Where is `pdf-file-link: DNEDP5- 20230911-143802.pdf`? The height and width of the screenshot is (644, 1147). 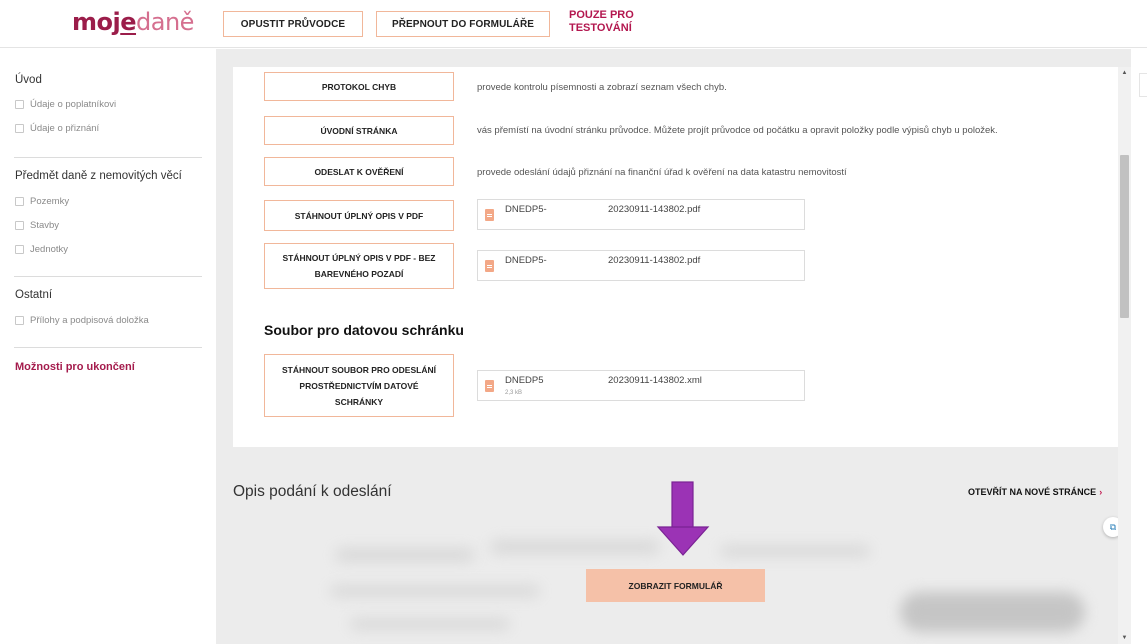 pdf-file-link: DNEDP5- 20230911-143802.pdf is located at coordinates (641, 214).